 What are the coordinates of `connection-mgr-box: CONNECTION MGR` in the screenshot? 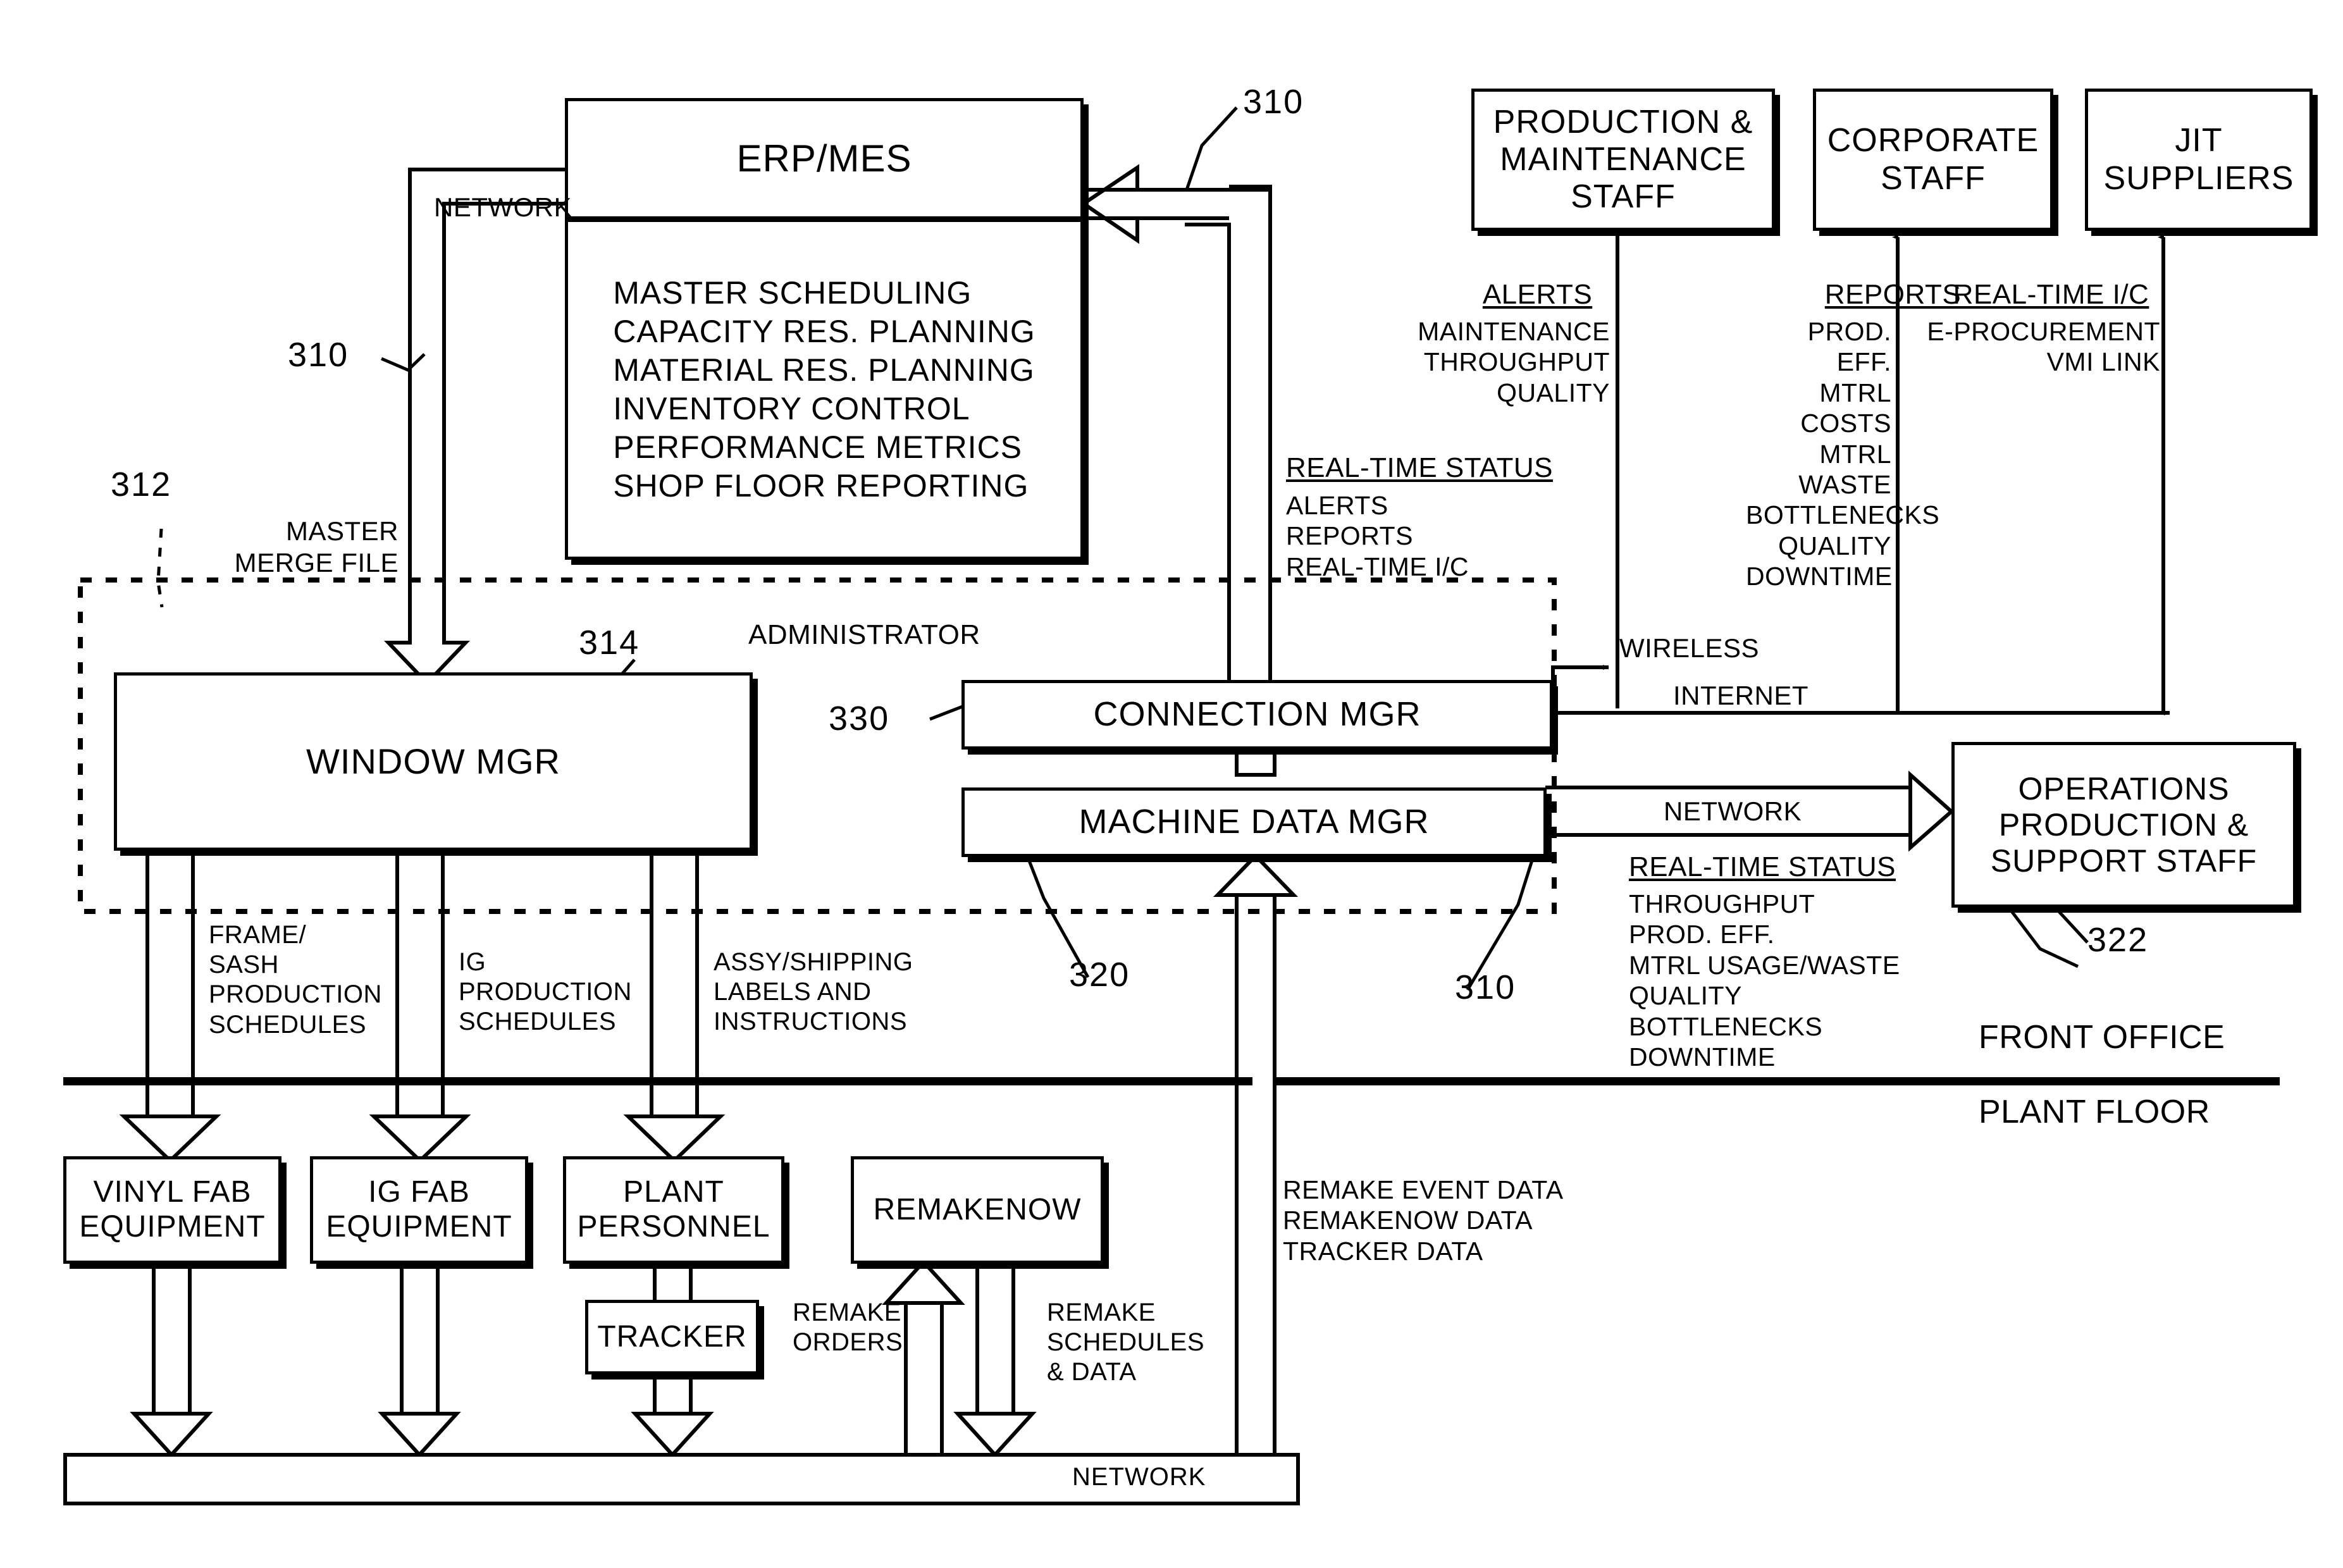 It's located at (1257, 715).